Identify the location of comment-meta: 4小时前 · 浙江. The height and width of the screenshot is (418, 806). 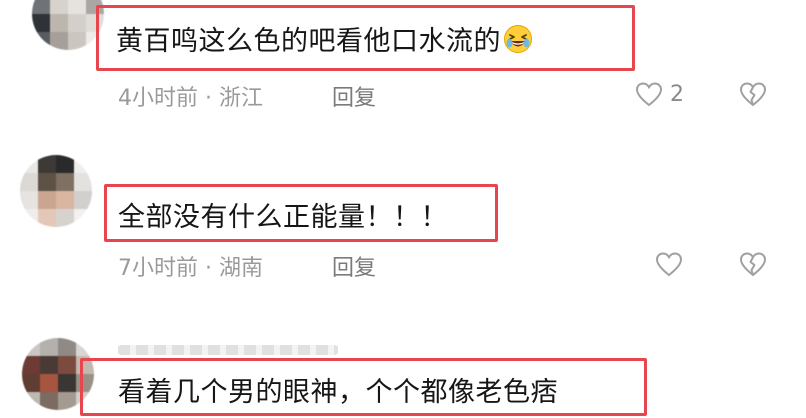
(190, 98).